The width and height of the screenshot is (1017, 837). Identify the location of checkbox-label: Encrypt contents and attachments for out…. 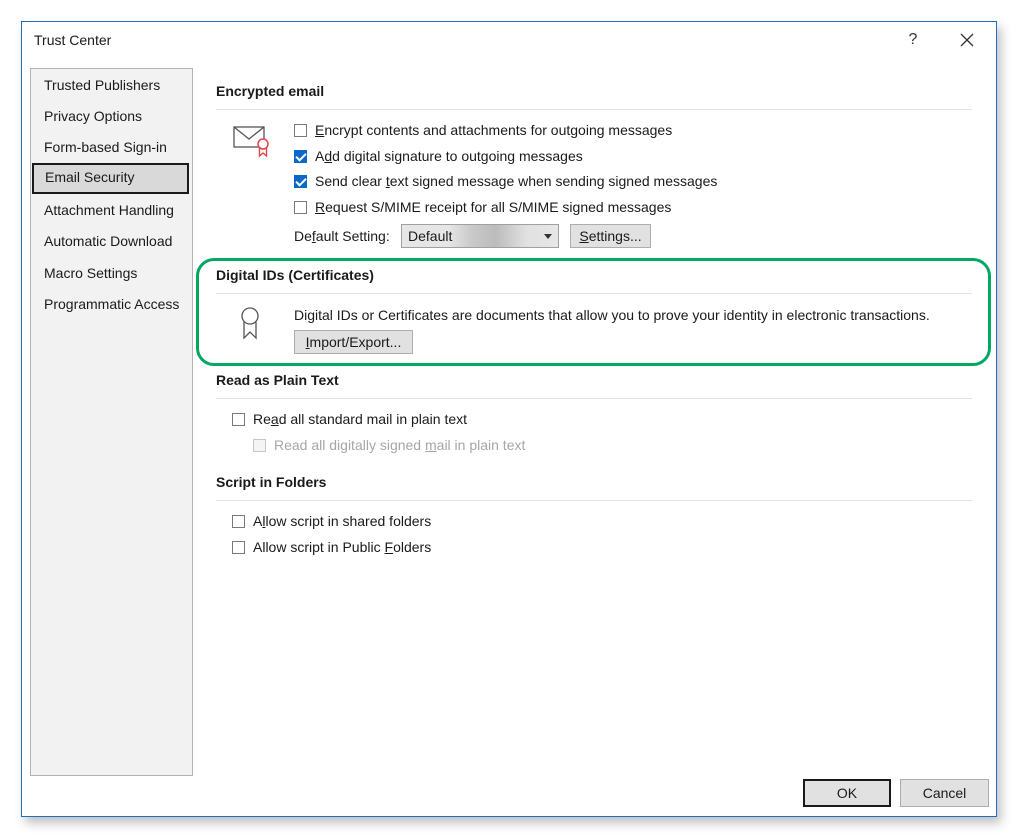
(494, 130).